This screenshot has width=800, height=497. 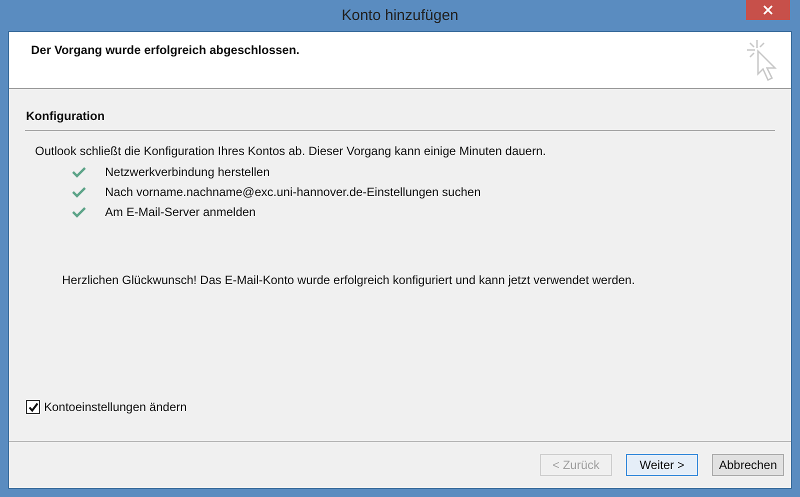 What do you see at coordinates (348, 280) in the screenshot?
I see `result-message: Herzlichen Glückwunsch! Das E-Mail-Konto wurde erfolgreich konfiguriert und kann jetzt verwendet werden.` at bounding box center [348, 280].